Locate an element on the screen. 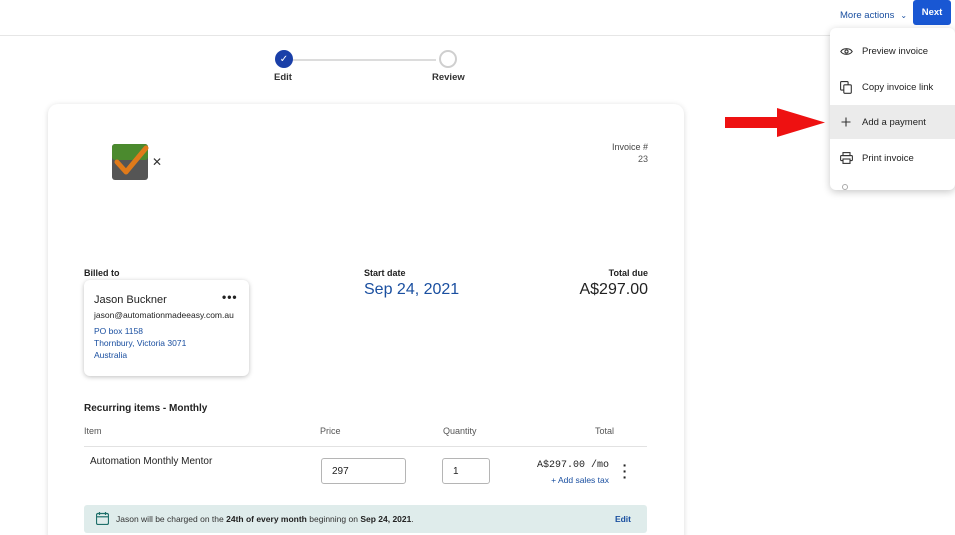 This screenshot has width=955, height=535. table-divider is located at coordinates (365, 446).